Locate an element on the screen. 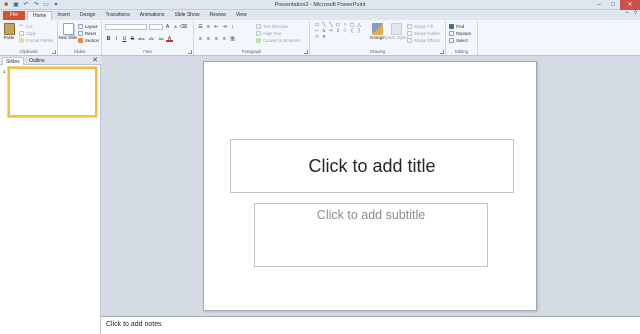 Image resolution: width=640 pixels, height=334 pixels. shape-outline-button: Shape Outline is located at coordinates (424, 33).